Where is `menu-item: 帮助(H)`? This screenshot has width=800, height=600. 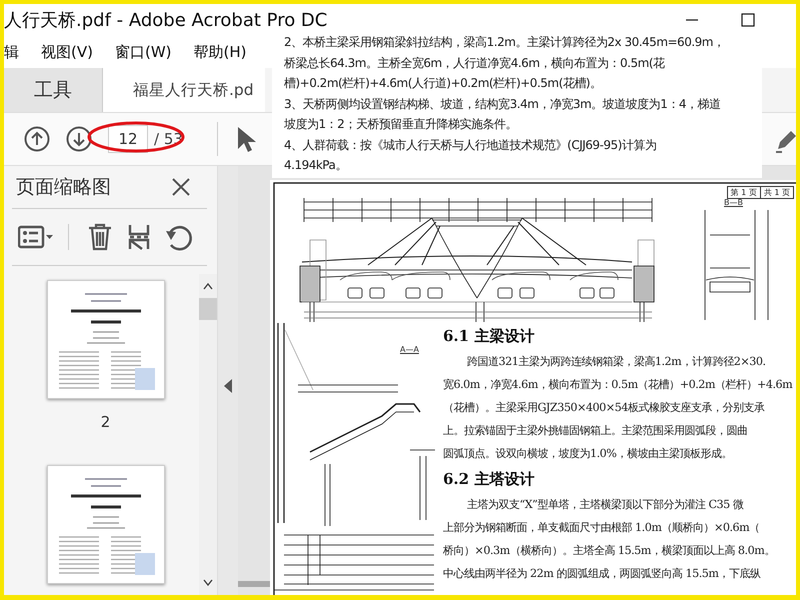
menu-item: 帮助(H) is located at coordinates (220, 52).